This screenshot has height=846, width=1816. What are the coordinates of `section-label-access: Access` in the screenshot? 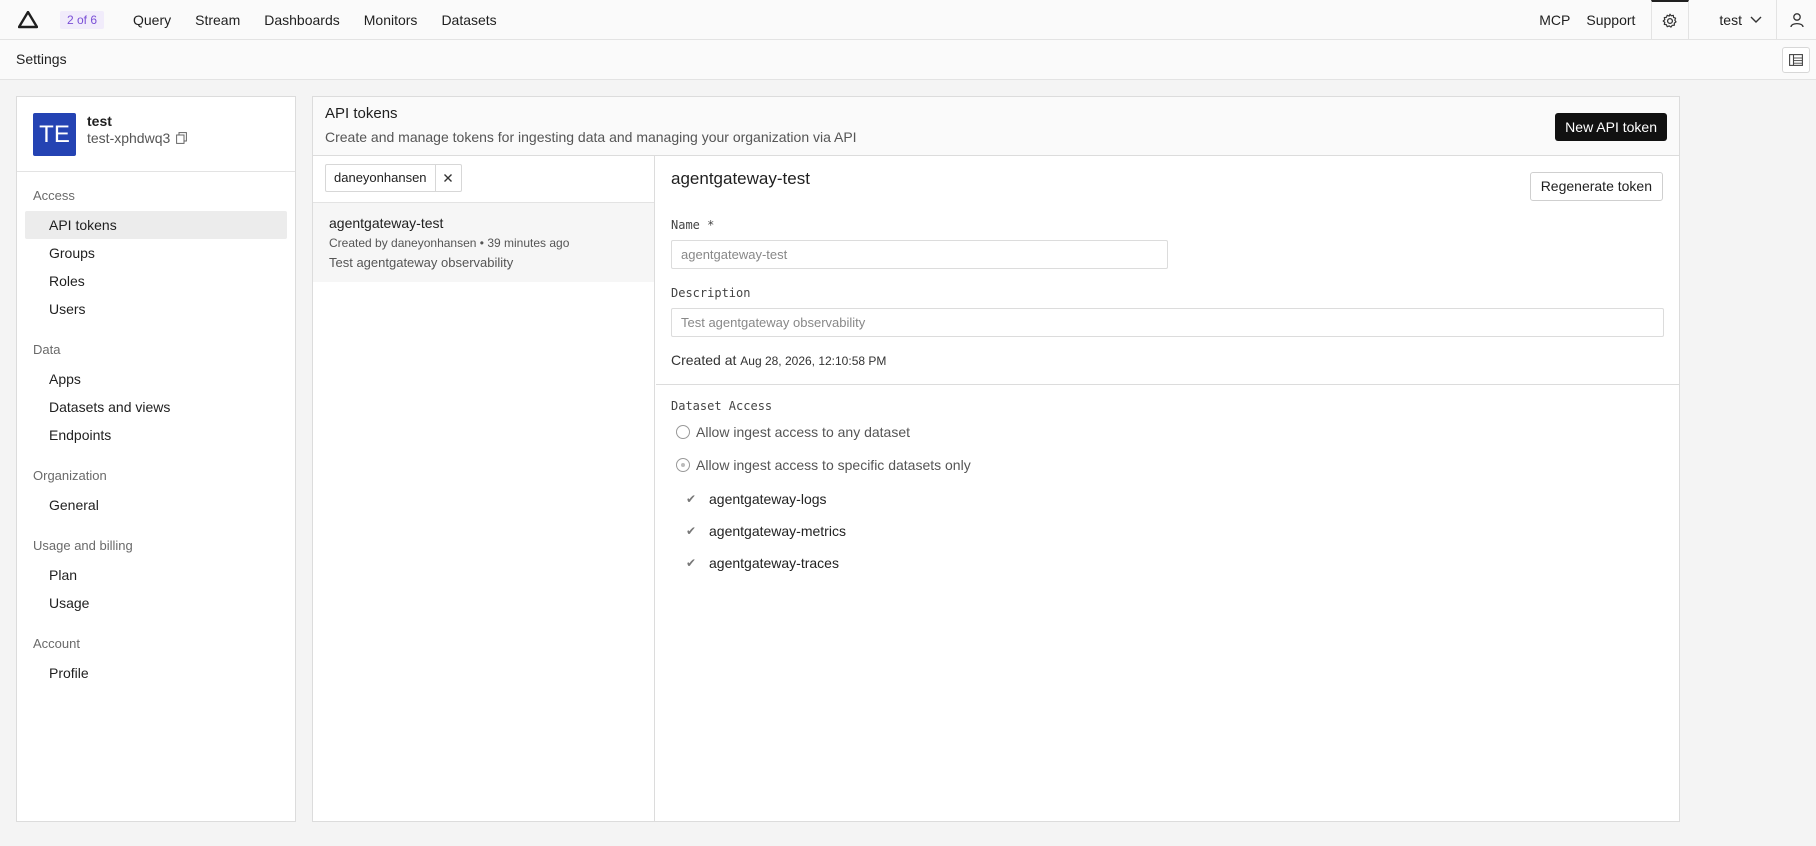 It's located at (54, 195).